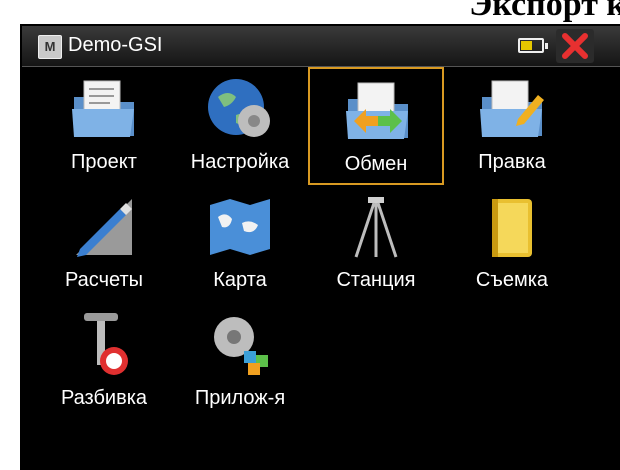 Image resolution: width=620 pixels, height=470 pixels. What do you see at coordinates (103, 108) in the screenshot?
I see `folder-document-icon` at bounding box center [103, 108].